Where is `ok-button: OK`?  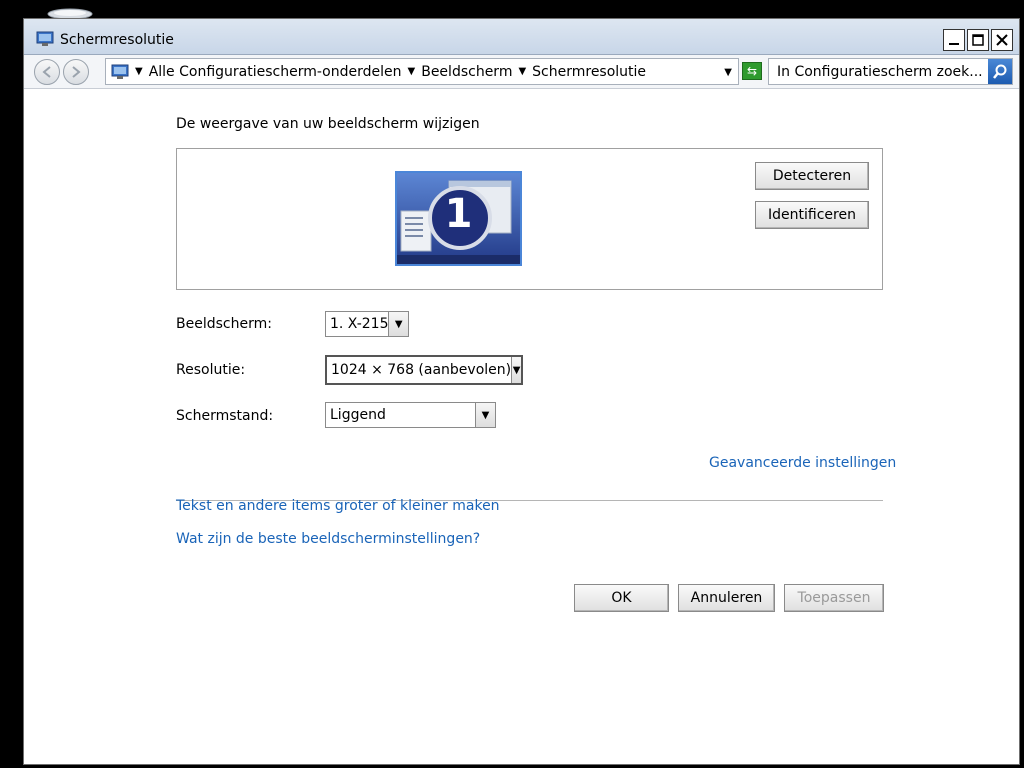 ok-button: OK is located at coordinates (621, 598).